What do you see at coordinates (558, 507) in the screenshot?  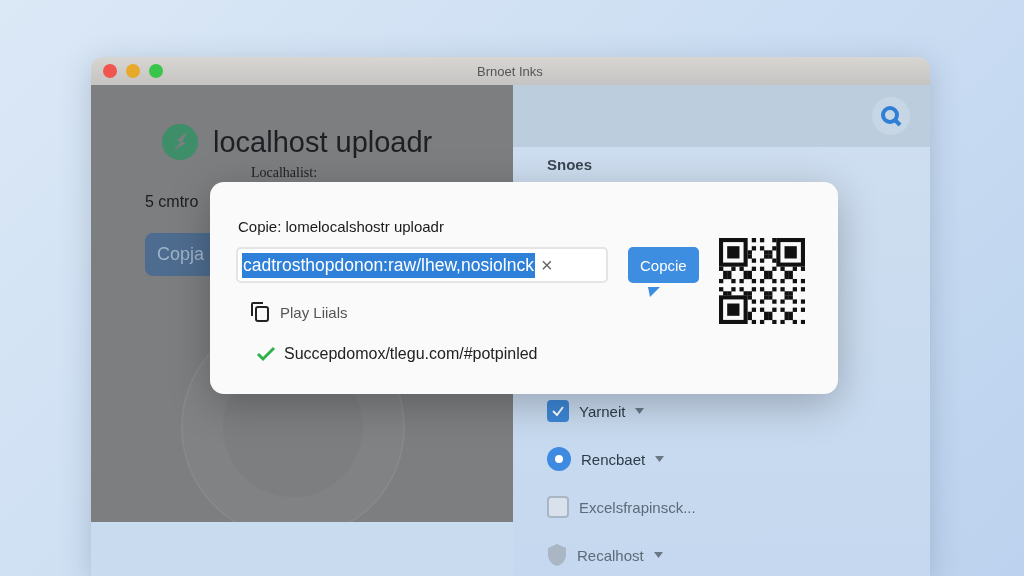 I see `square-icon` at bounding box center [558, 507].